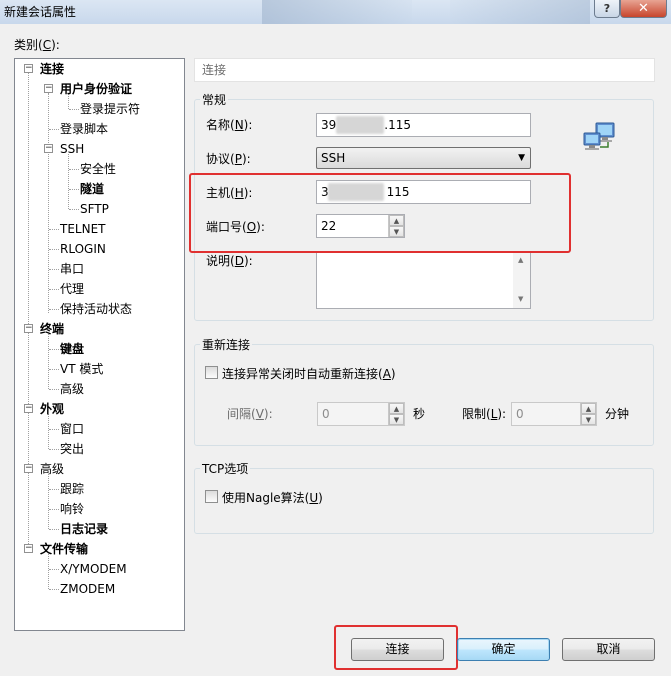 This screenshot has width=671, height=676. Describe the element at coordinates (226, 344) in the screenshot. I see `reconnect-group-title: 重新连接` at that location.